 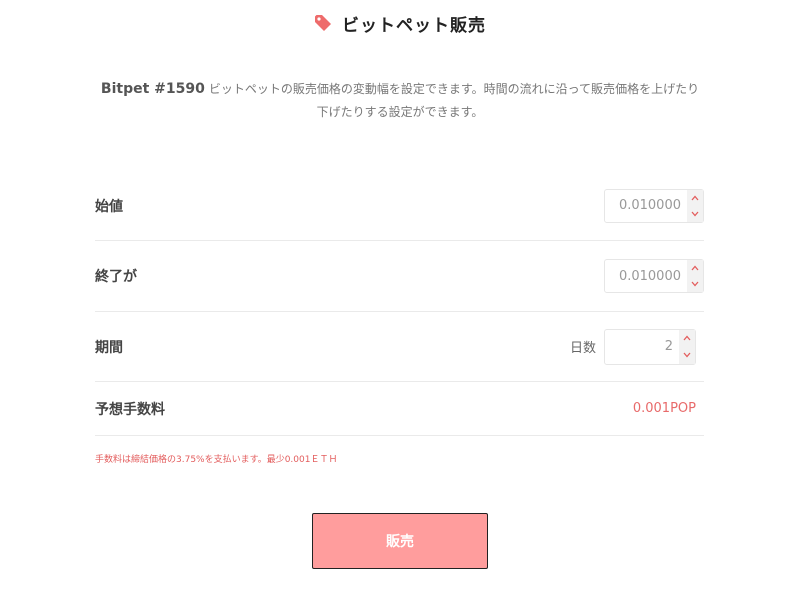 I want to click on duration-label: 期間, so click(x=109, y=347).